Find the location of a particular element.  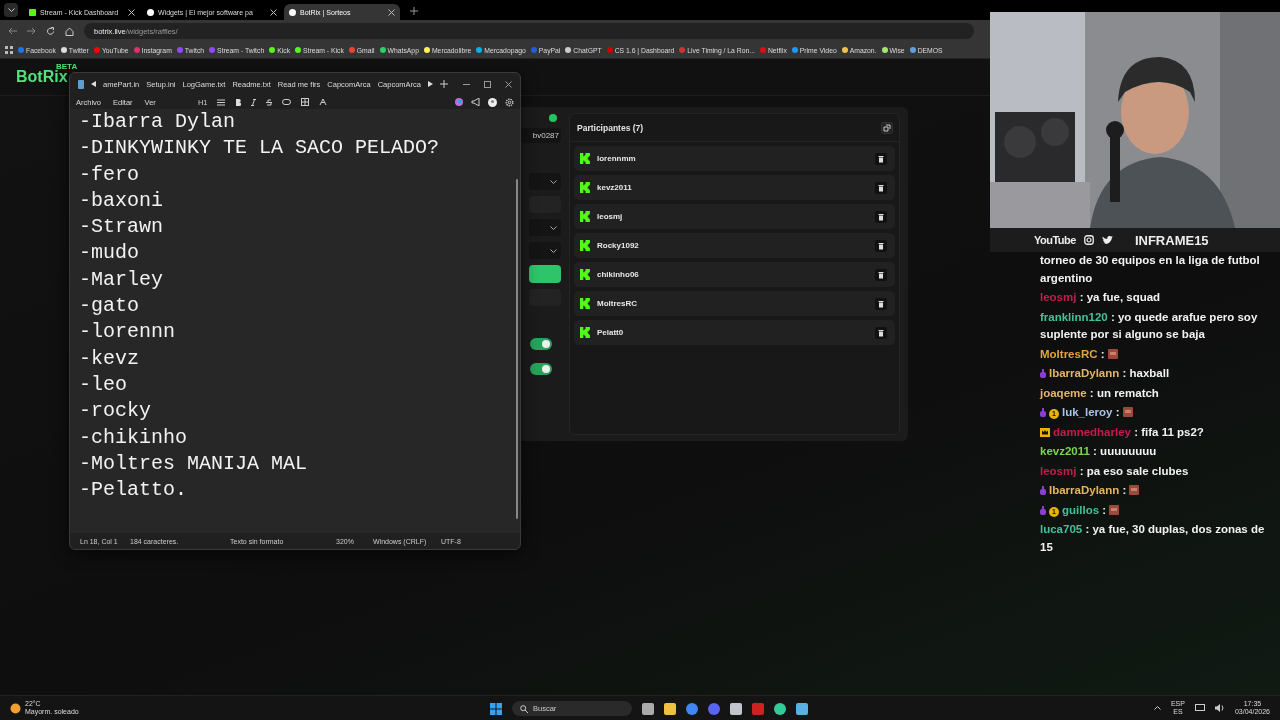

text-line: -Moltres MANIJA MAL is located at coordinates (193, 463).